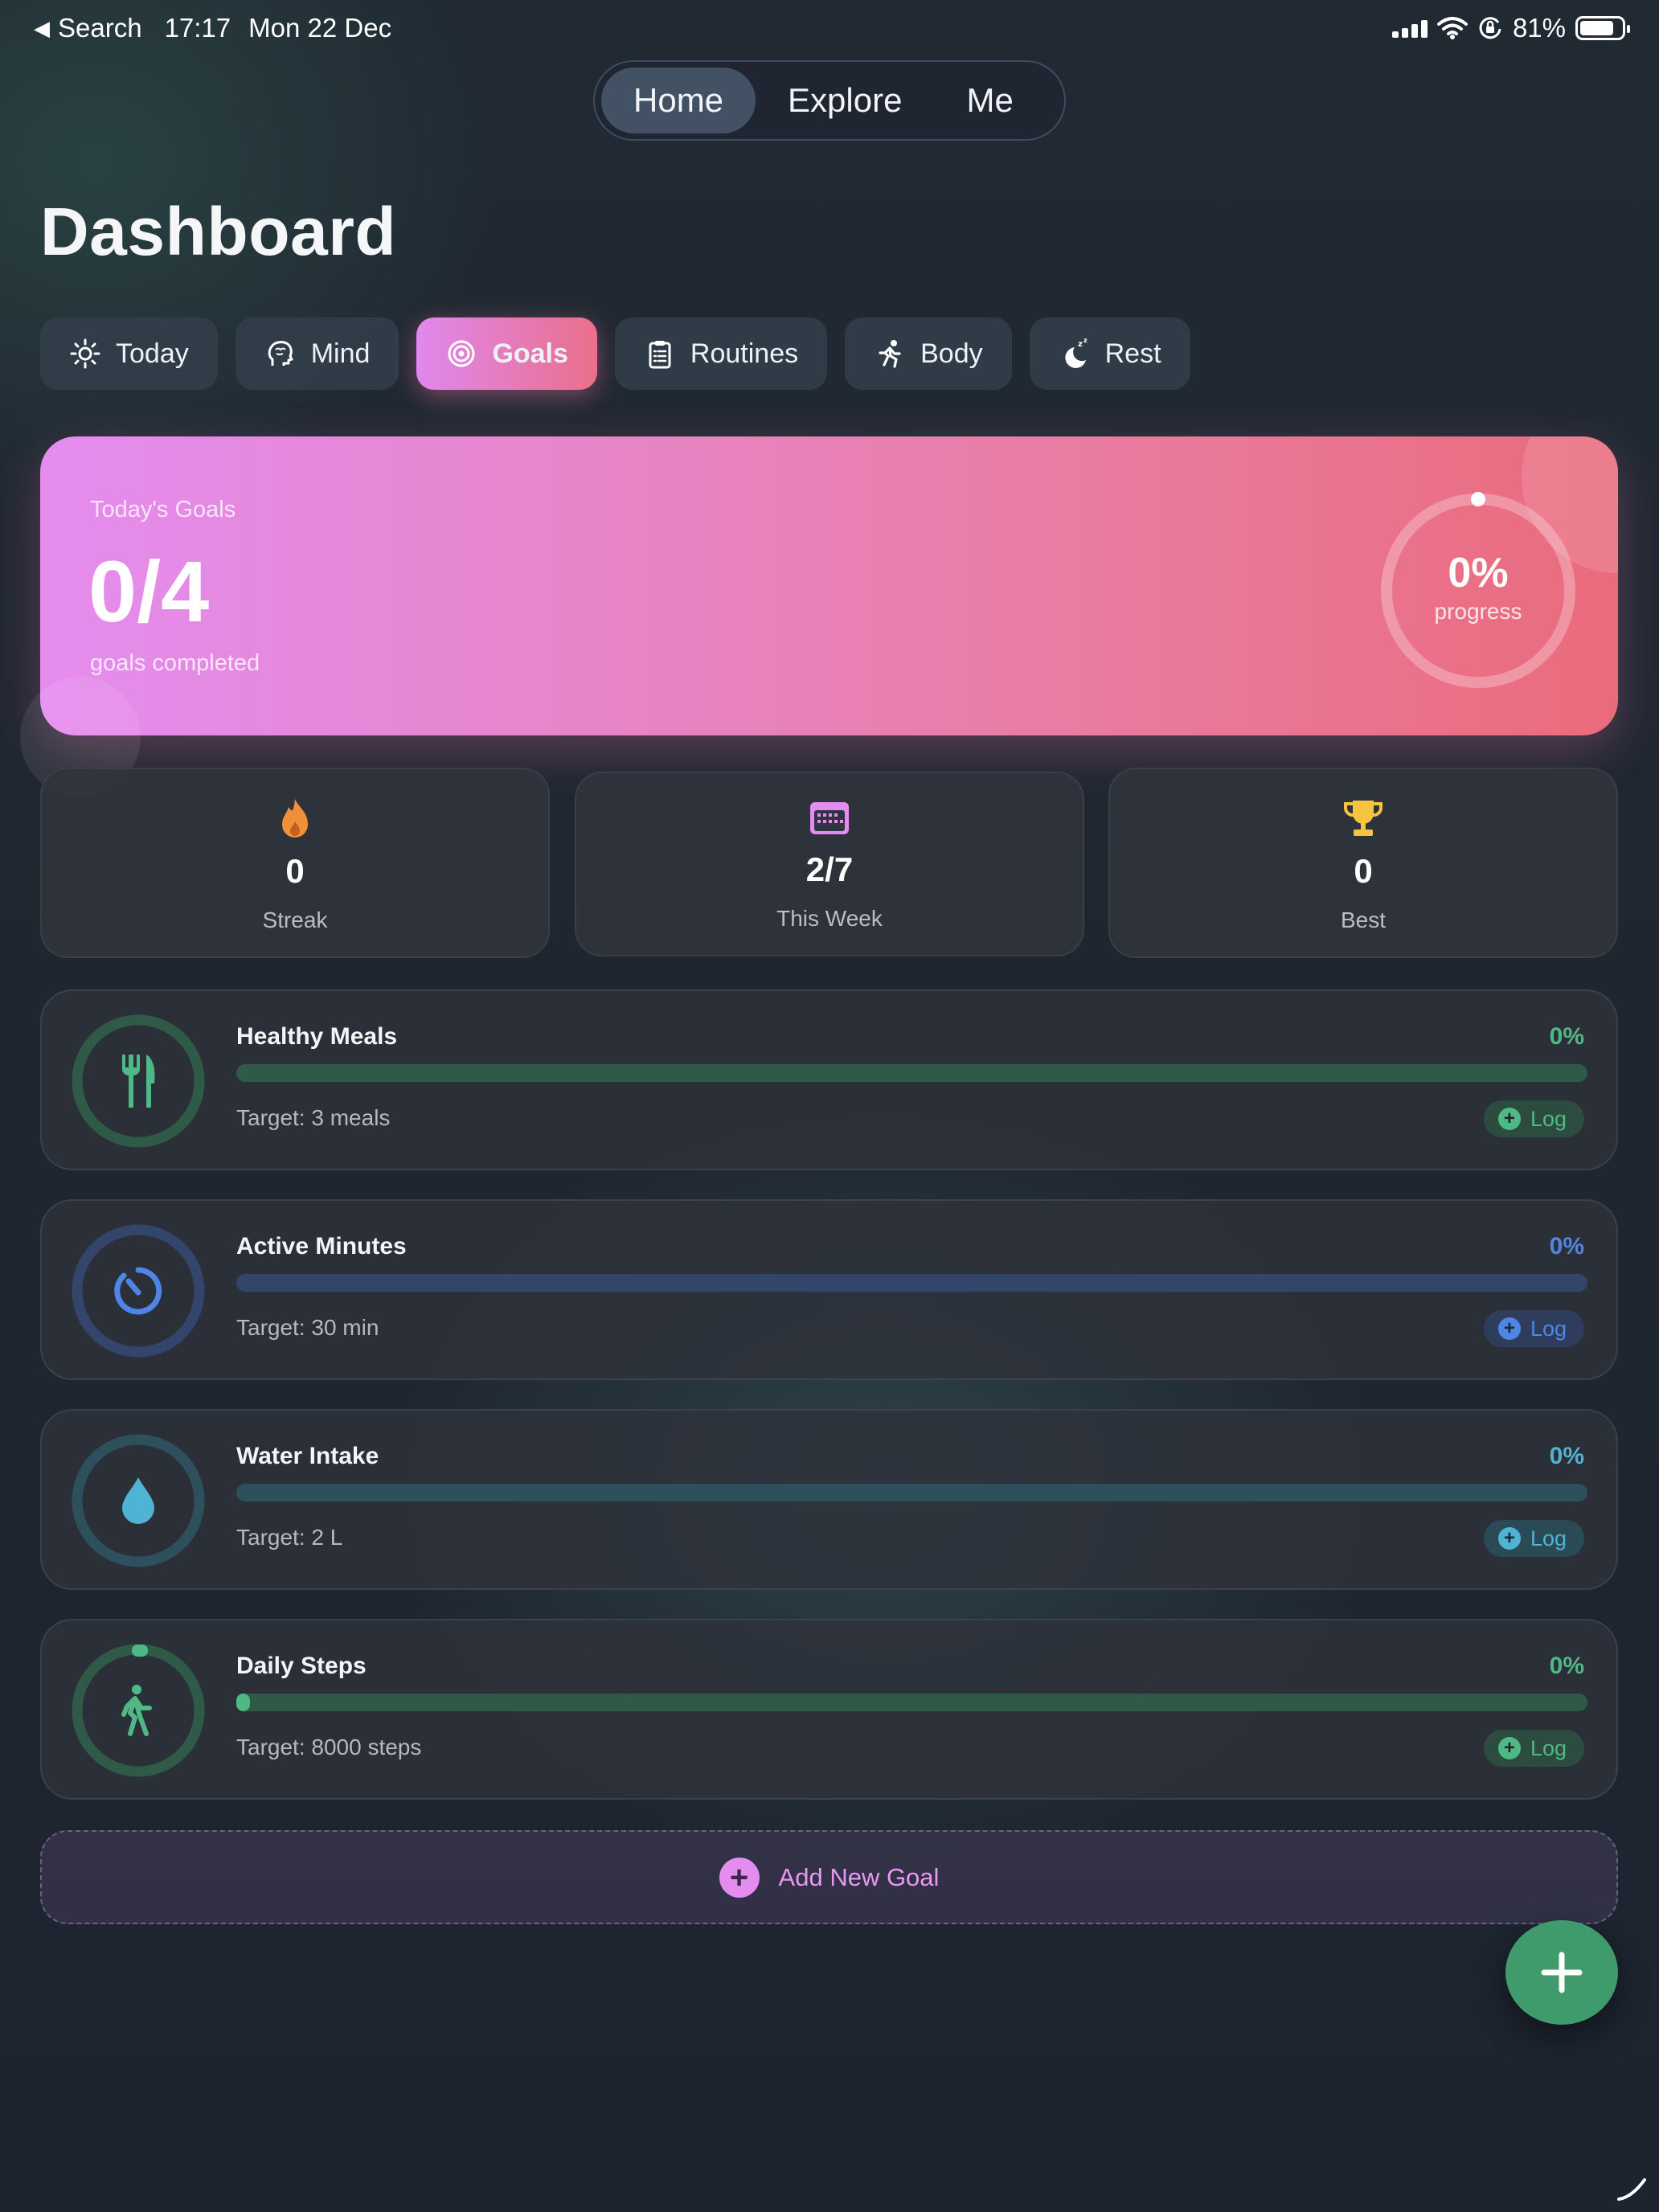  Describe the element at coordinates (1409, 28) in the screenshot. I see `signal-icon` at that location.